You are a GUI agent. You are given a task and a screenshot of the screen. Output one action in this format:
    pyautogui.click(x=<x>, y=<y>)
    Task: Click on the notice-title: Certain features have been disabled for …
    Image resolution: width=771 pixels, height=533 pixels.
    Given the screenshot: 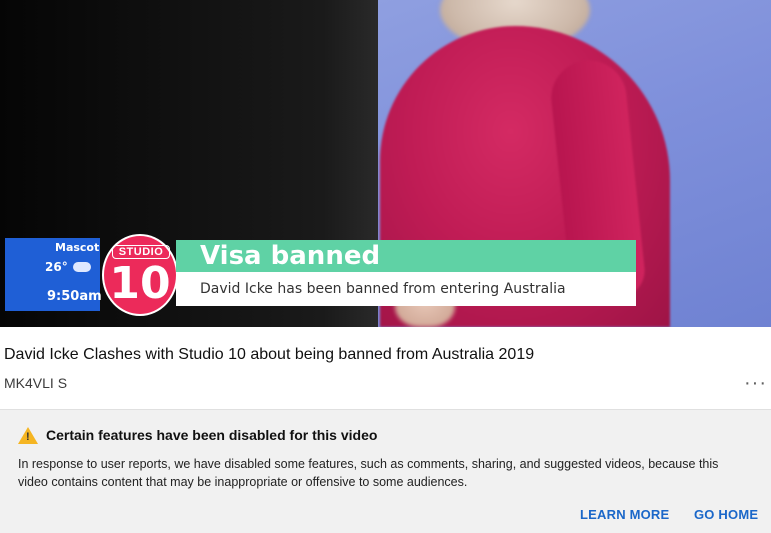 What is the action you would take?
    pyautogui.click(x=212, y=435)
    